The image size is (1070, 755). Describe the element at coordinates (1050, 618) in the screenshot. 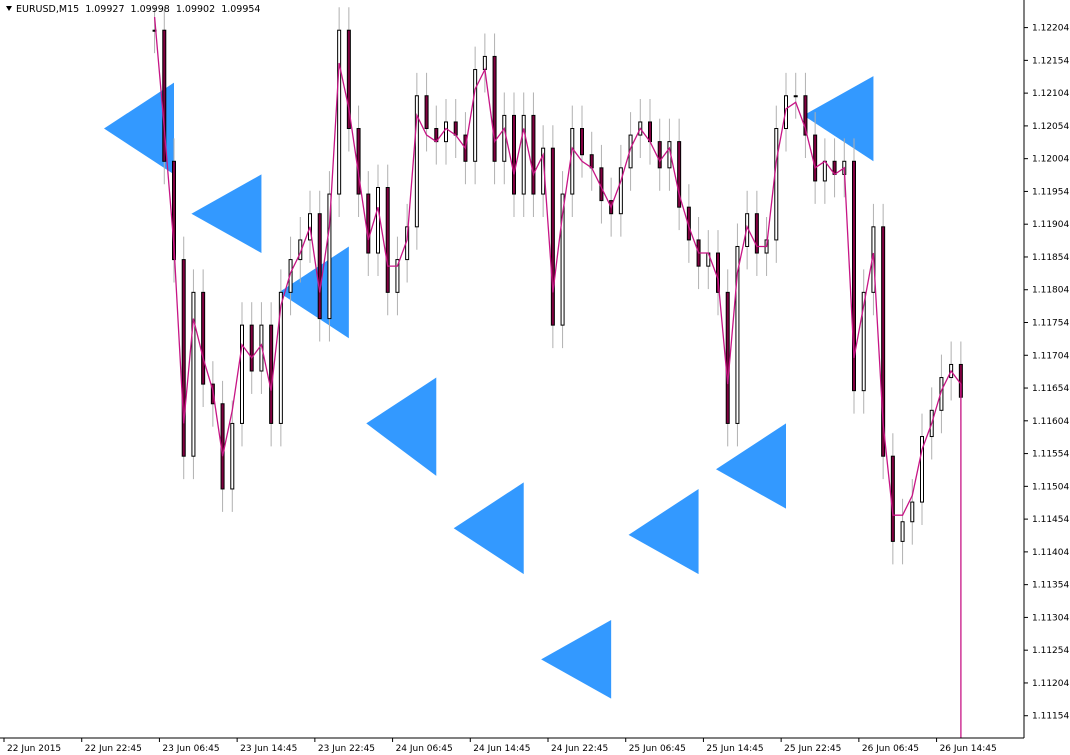

I see `price-tick-label: 1.11304` at that location.